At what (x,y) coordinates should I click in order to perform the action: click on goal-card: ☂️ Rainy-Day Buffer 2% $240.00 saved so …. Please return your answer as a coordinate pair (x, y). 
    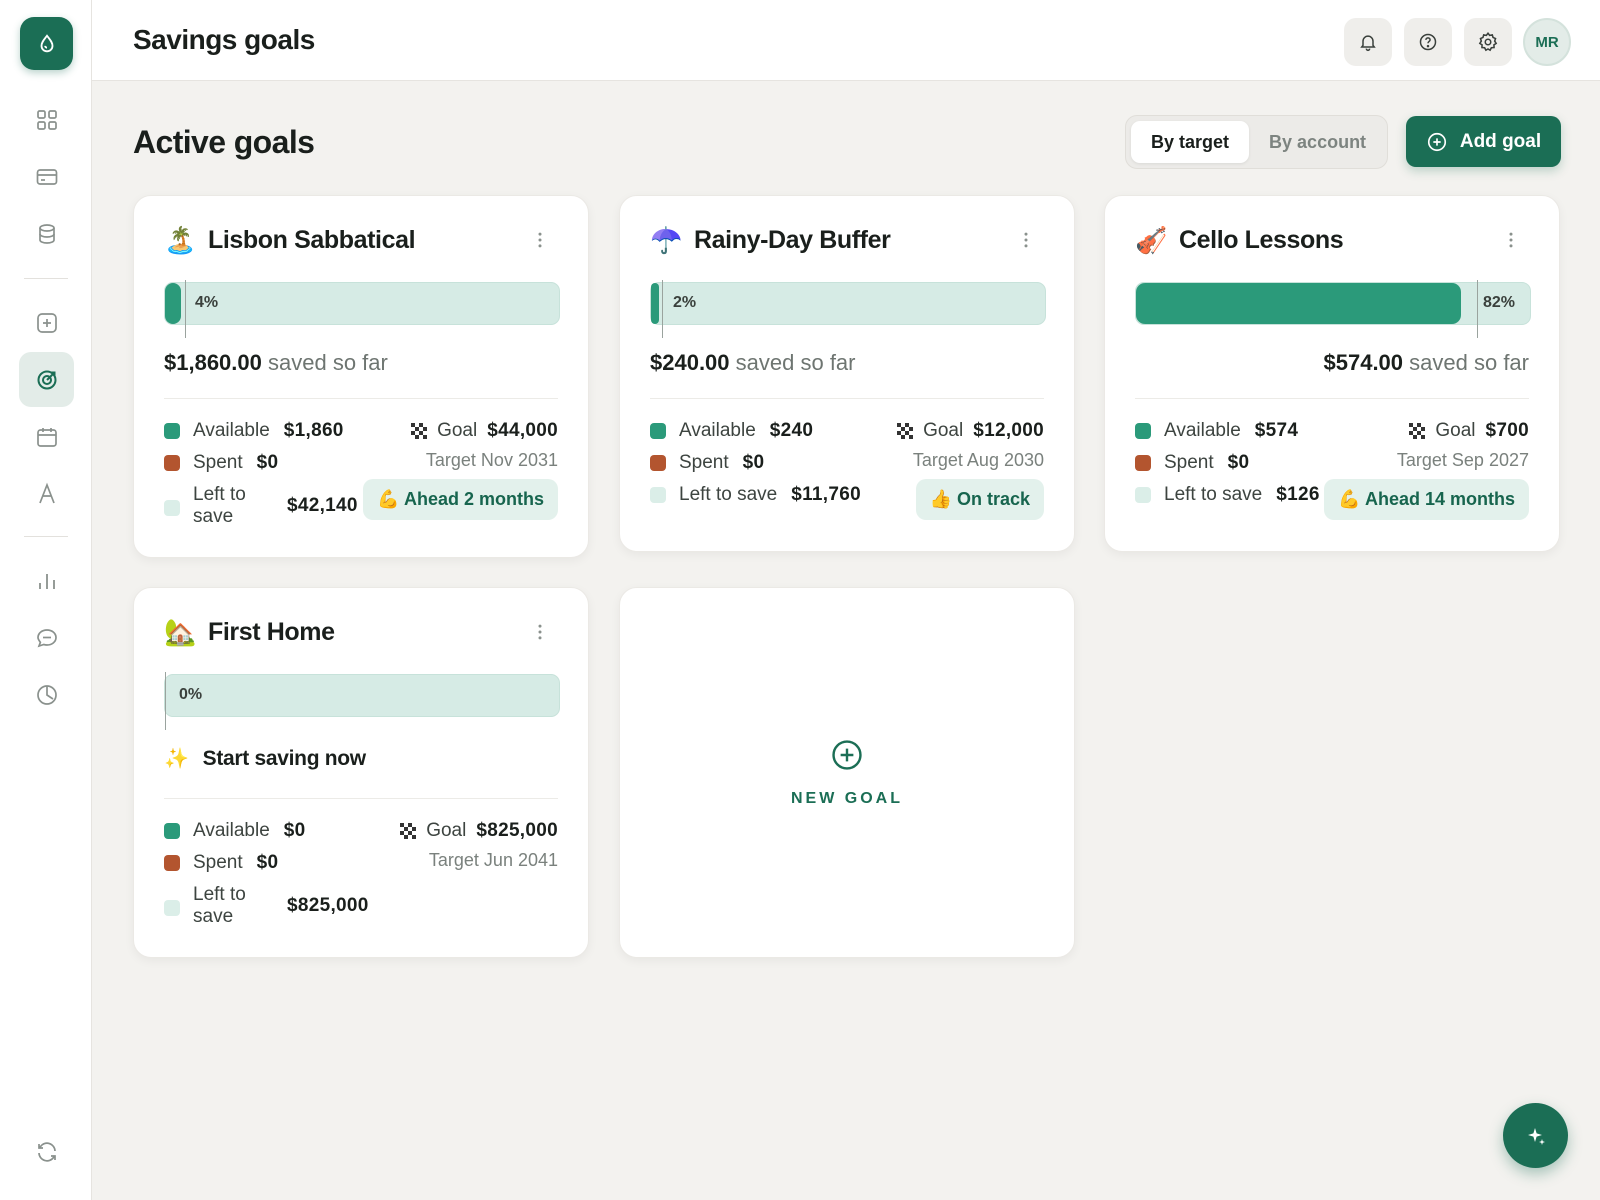
    Looking at the image, I should click on (847, 373).